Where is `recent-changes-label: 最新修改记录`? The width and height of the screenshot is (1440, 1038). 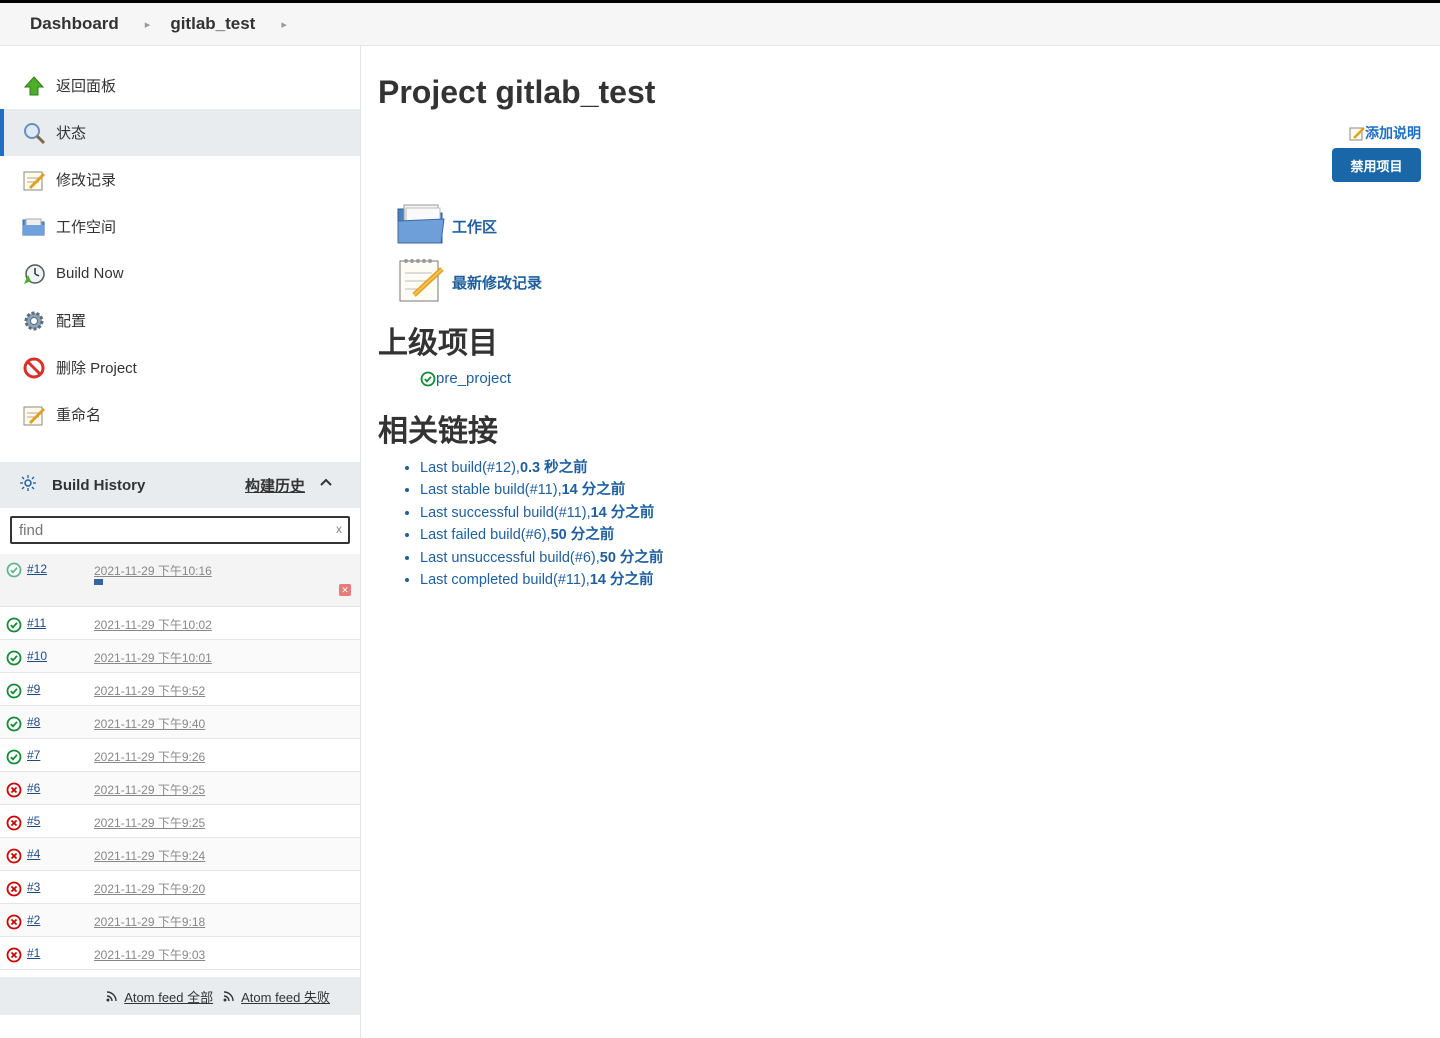
recent-changes-label: 最新修改记录 is located at coordinates (497, 283).